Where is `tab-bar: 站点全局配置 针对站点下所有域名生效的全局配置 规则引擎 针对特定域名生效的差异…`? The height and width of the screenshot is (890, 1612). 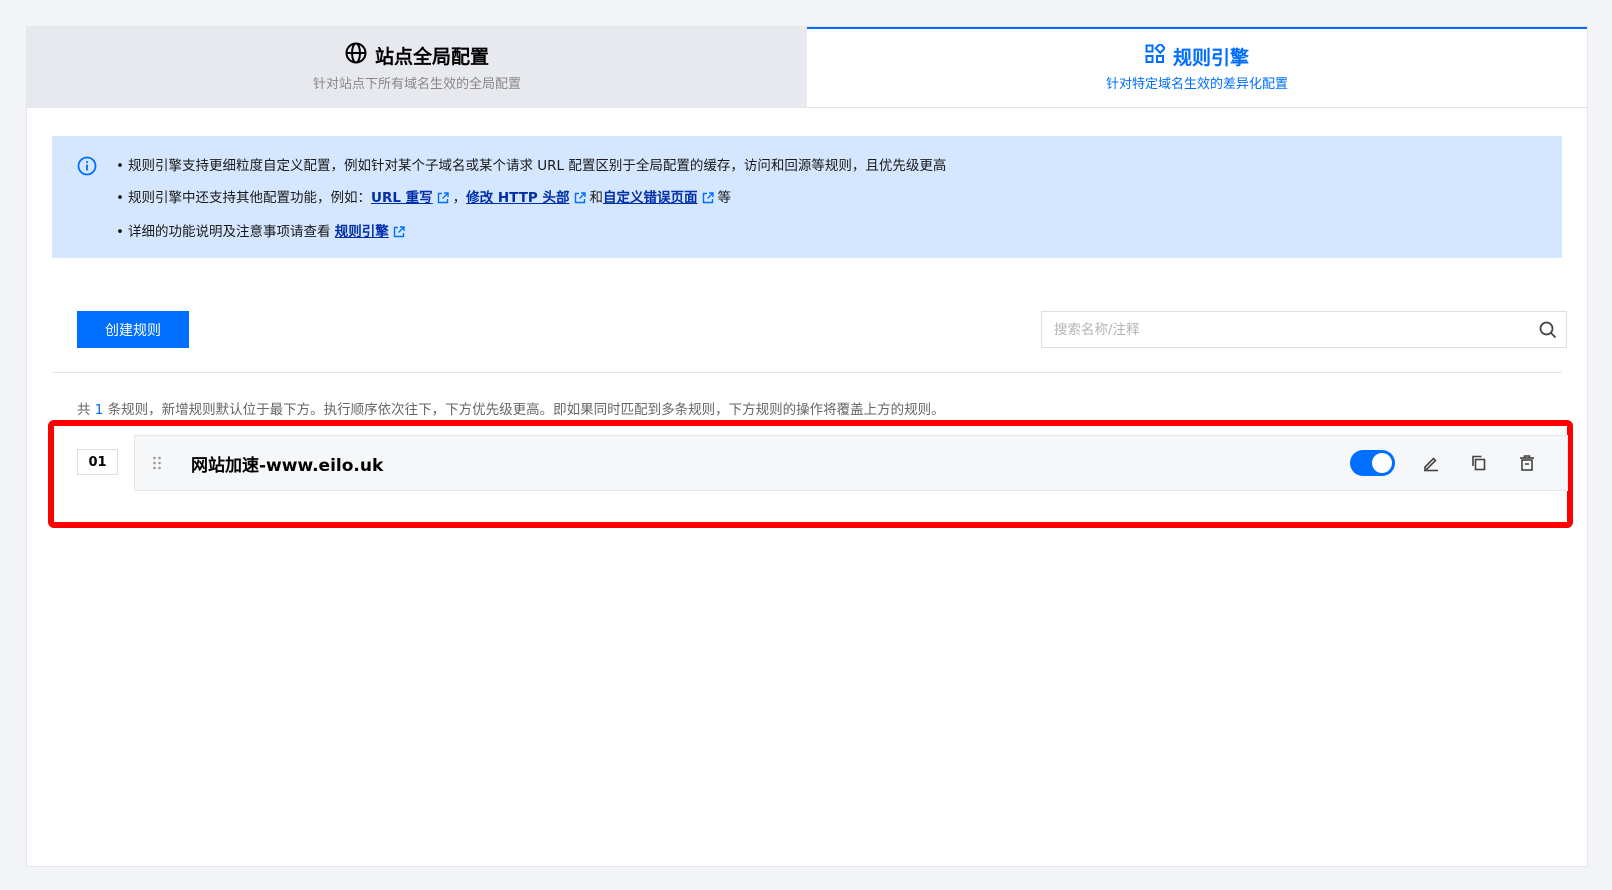
tab-bar: 站点全局配置 针对站点下所有域名生效的全局配置 规则引擎 针对特定域名生效的差异… is located at coordinates (807, 67).